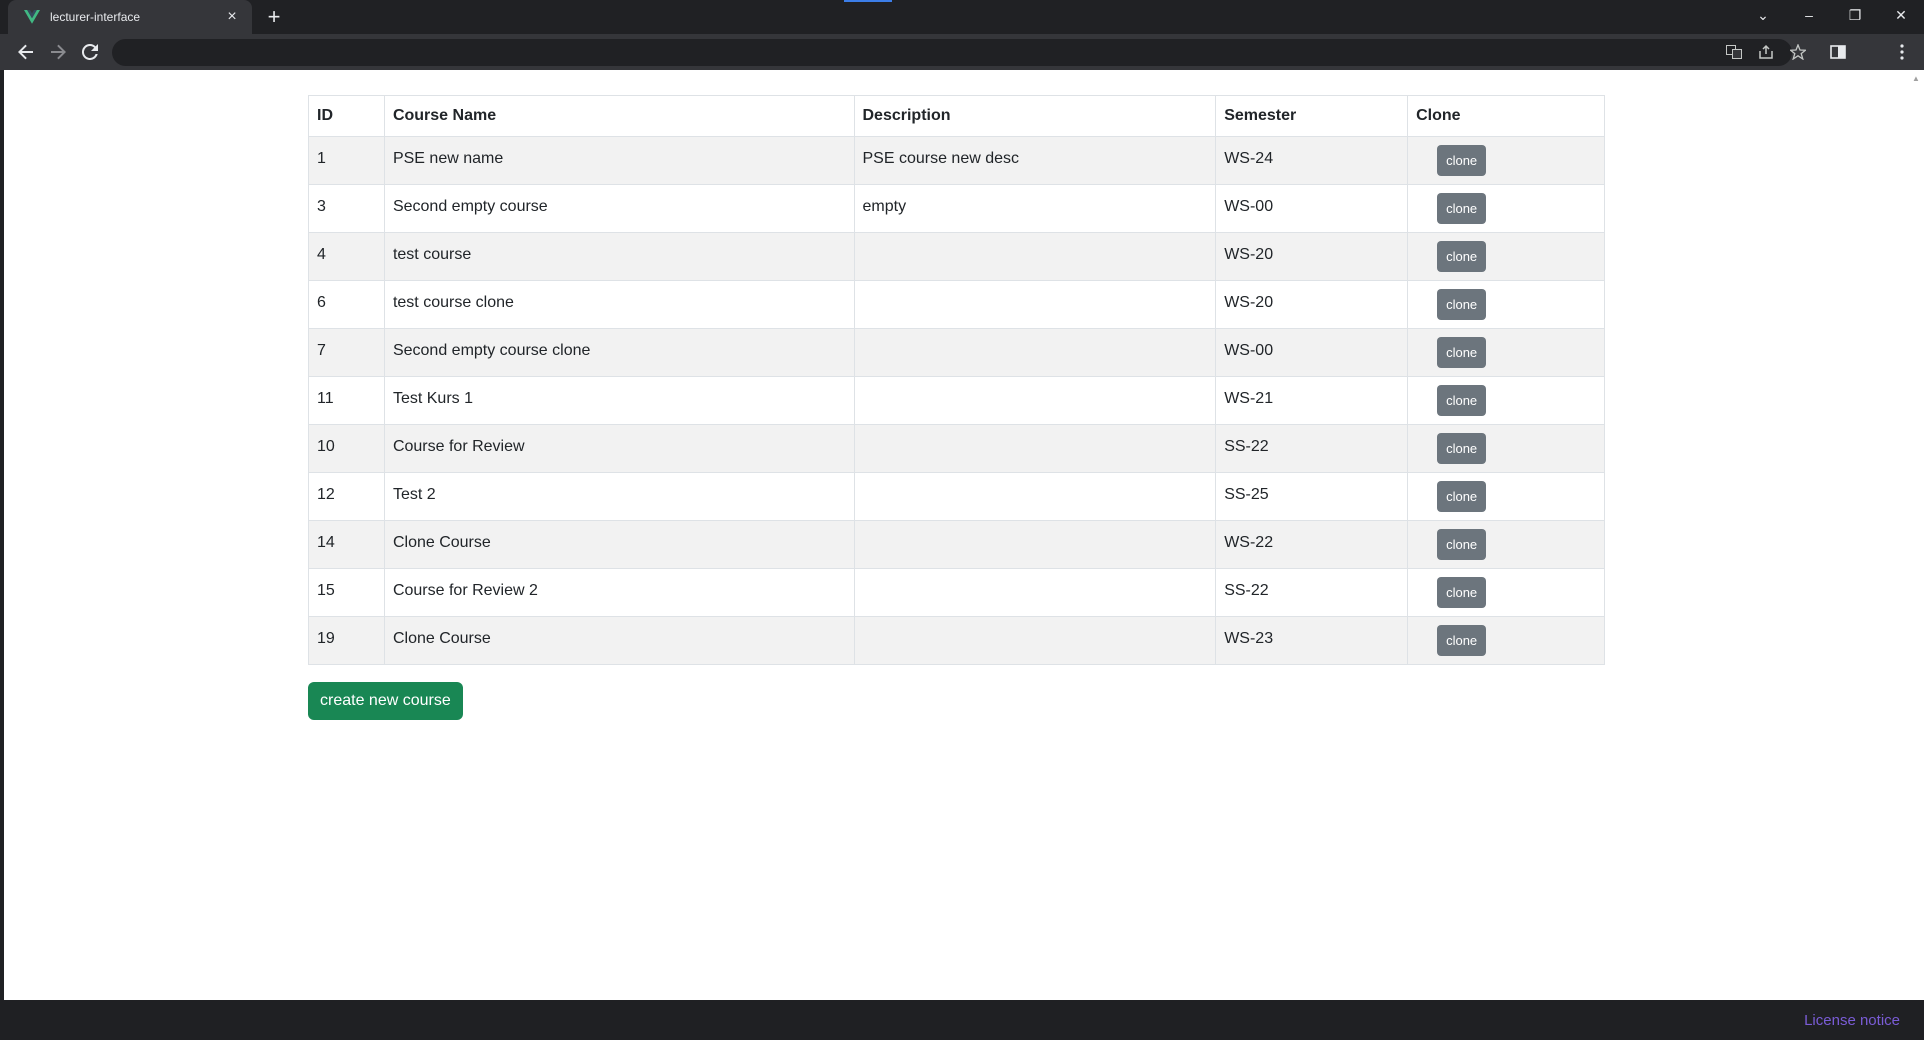 Image resolution: width=1924 pixels, height=1040 pixels. Describe the element at coordinates (1766, 52) in the screenshot. I see `share-icon` at that location.